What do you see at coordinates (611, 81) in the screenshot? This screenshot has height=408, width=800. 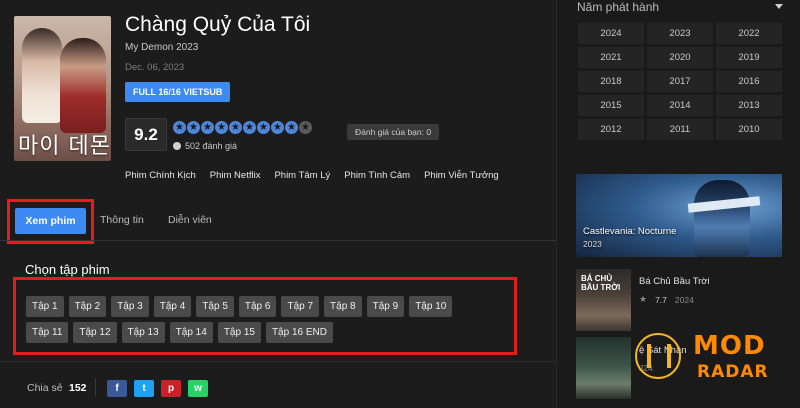 I see `year-option: 2018` at bounding box center [611, 81].